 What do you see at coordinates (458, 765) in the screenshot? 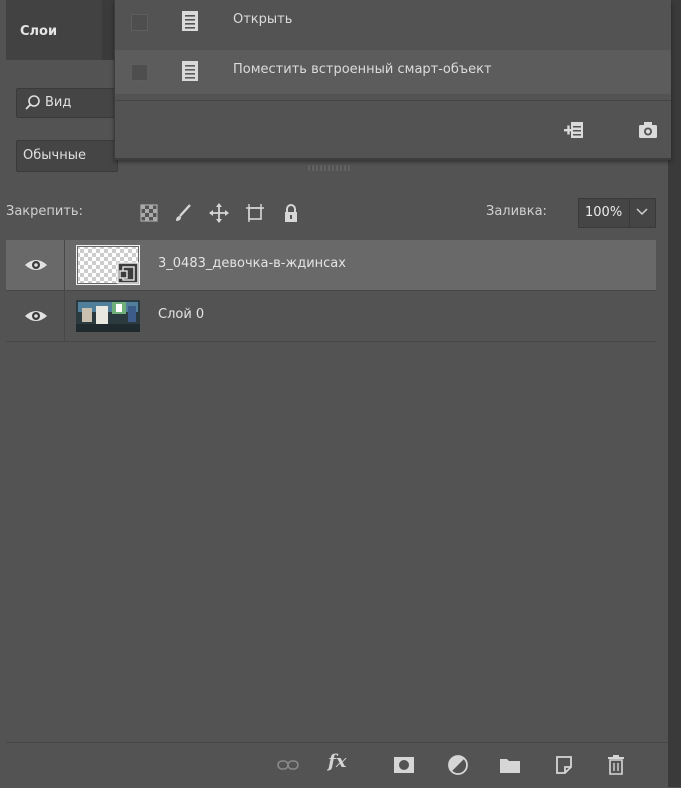
I see `adjustment-layer-icon` at bounding box center [458, 765].